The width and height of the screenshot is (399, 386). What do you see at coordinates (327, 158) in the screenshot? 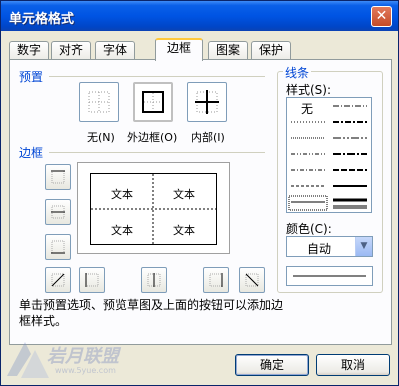
I see `line-style-swatches` at bounding box center [327, 158].